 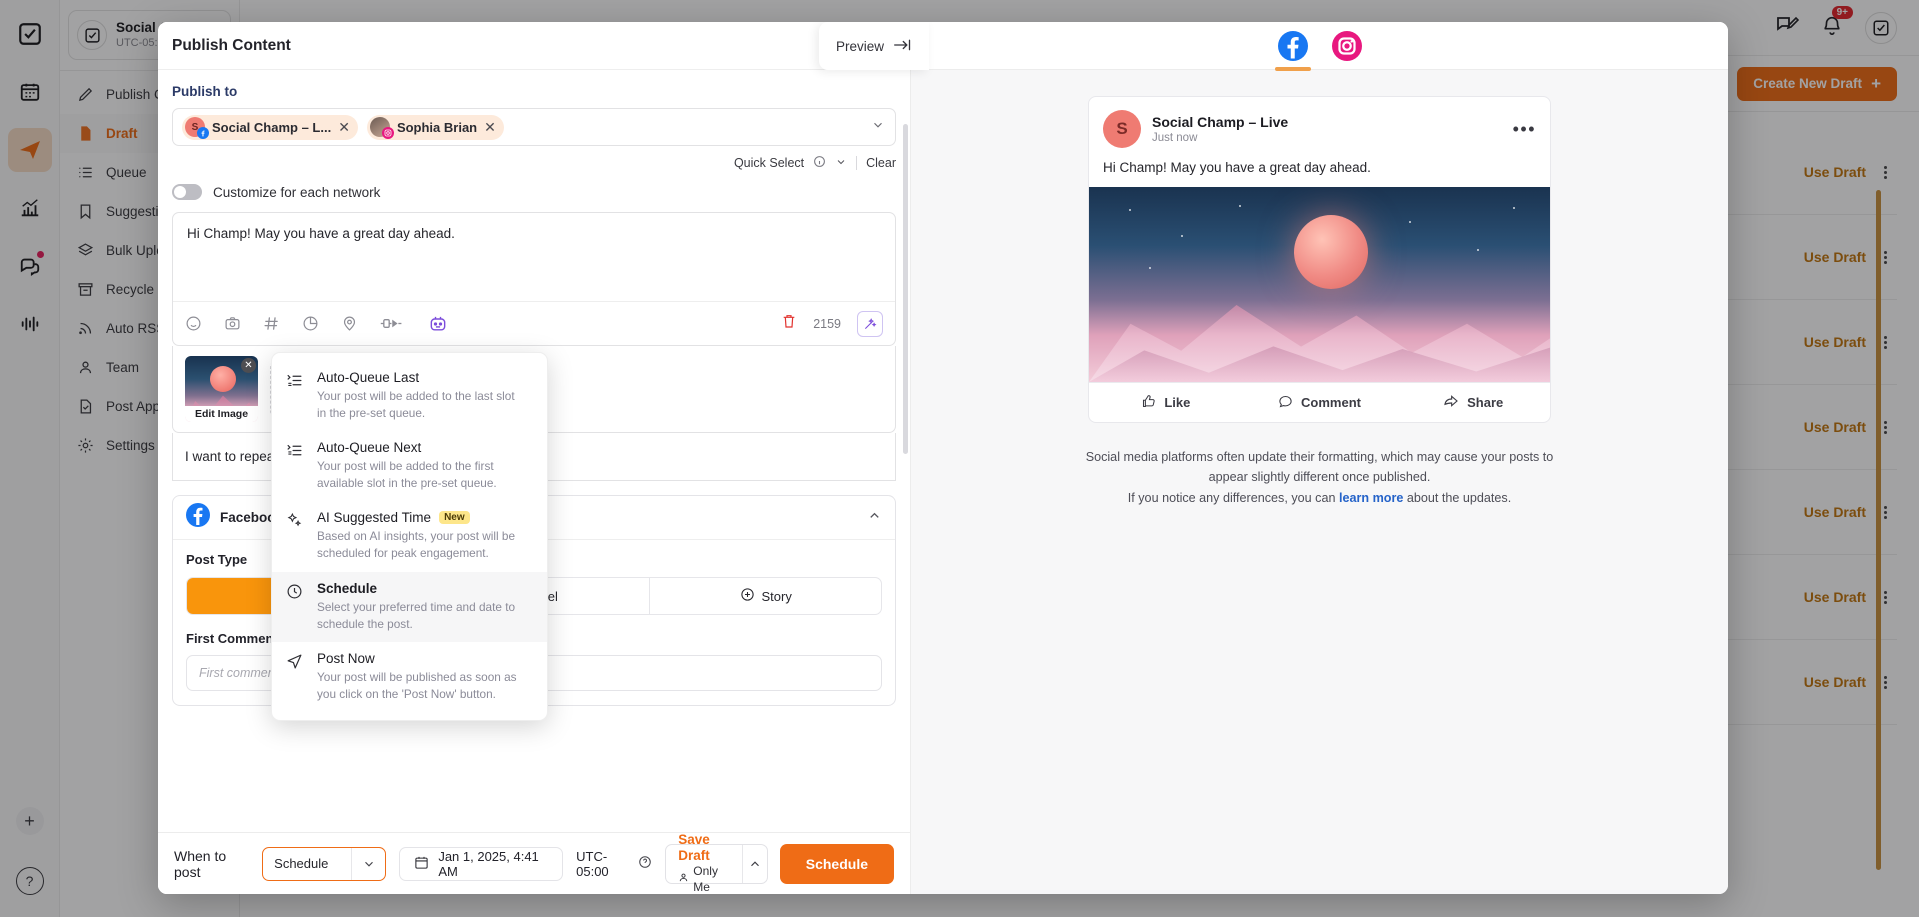 What do you see at coordinates (438, 324) in the screenshot?
I see `ai-assistant-icon` at bounding box center [438, 324].